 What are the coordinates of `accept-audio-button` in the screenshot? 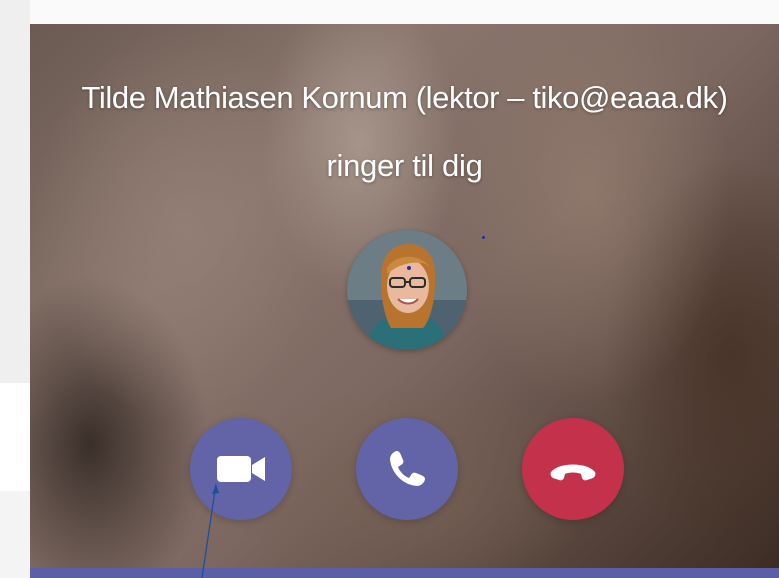 It's located at (407, 469).